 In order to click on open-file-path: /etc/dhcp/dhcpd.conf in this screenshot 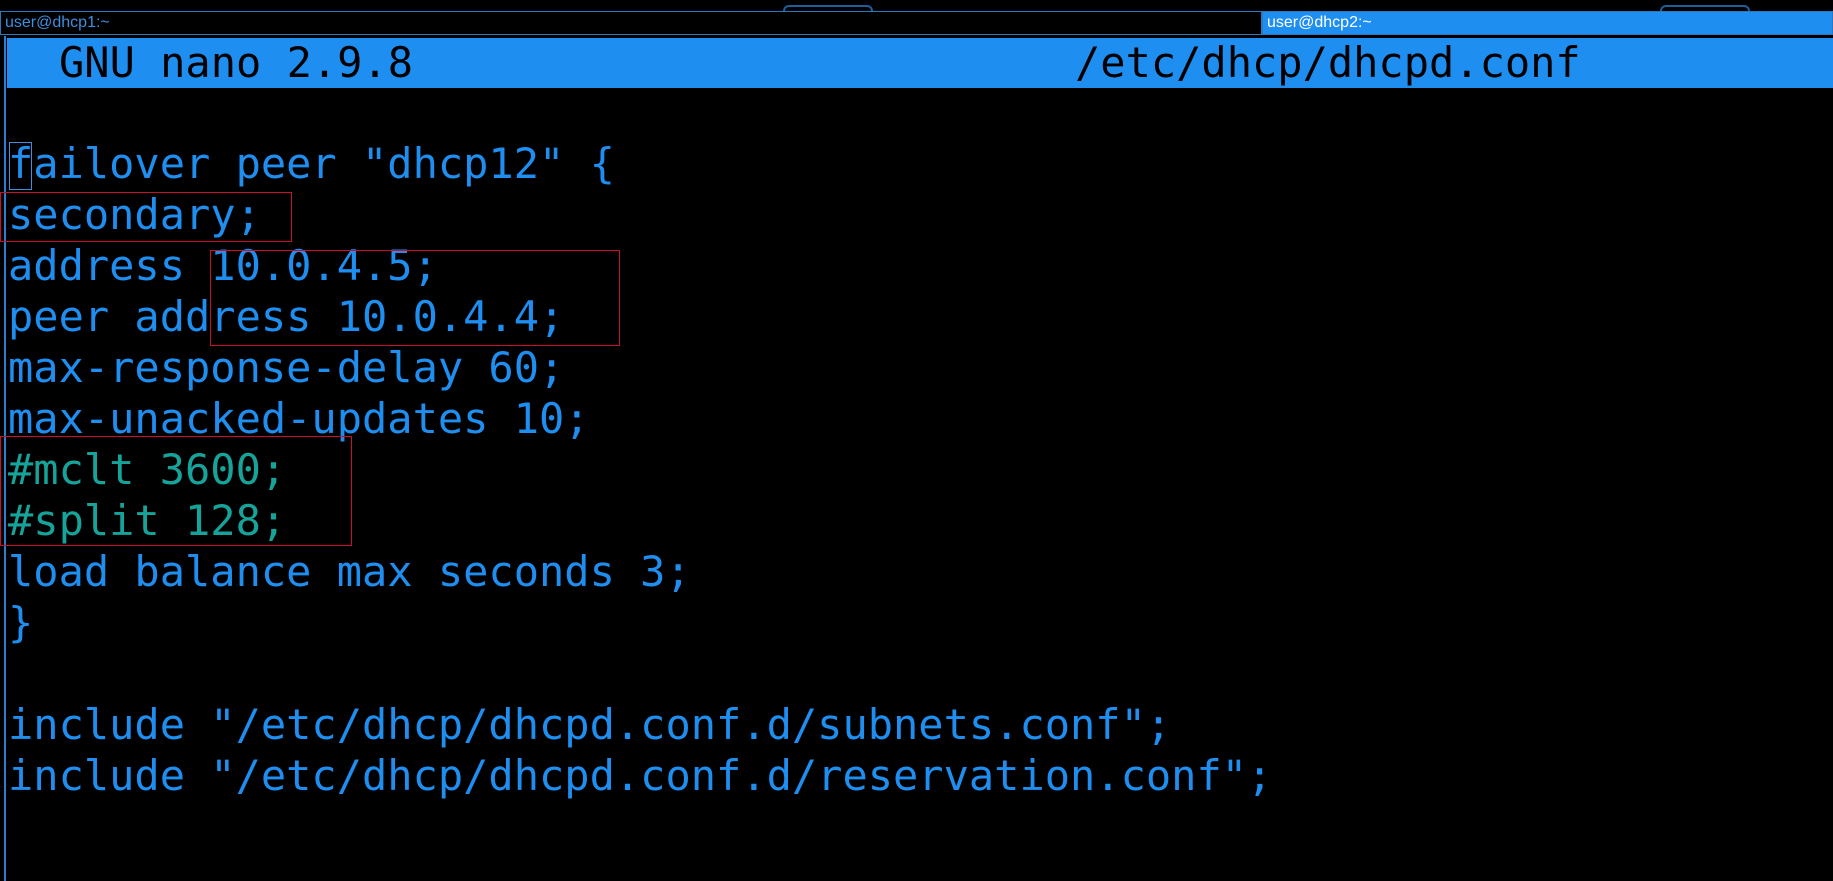, I will do `click(1328, 62)`.